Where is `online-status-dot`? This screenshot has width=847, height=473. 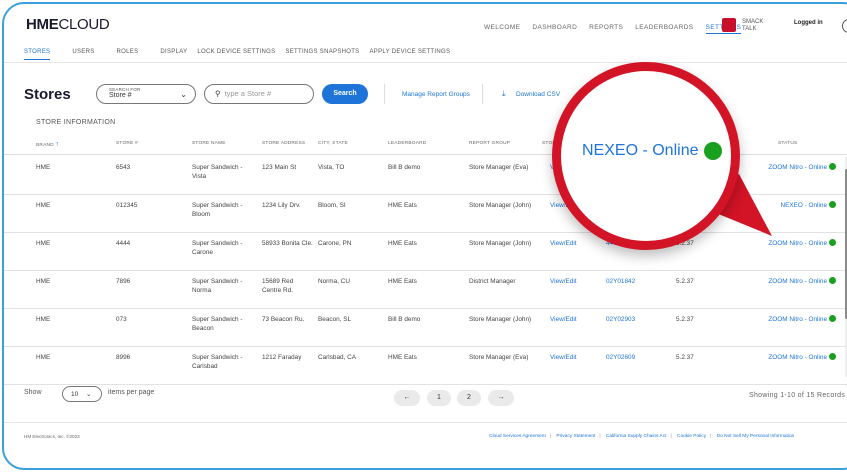 online-status-dot is located at coordinates (713, 151).